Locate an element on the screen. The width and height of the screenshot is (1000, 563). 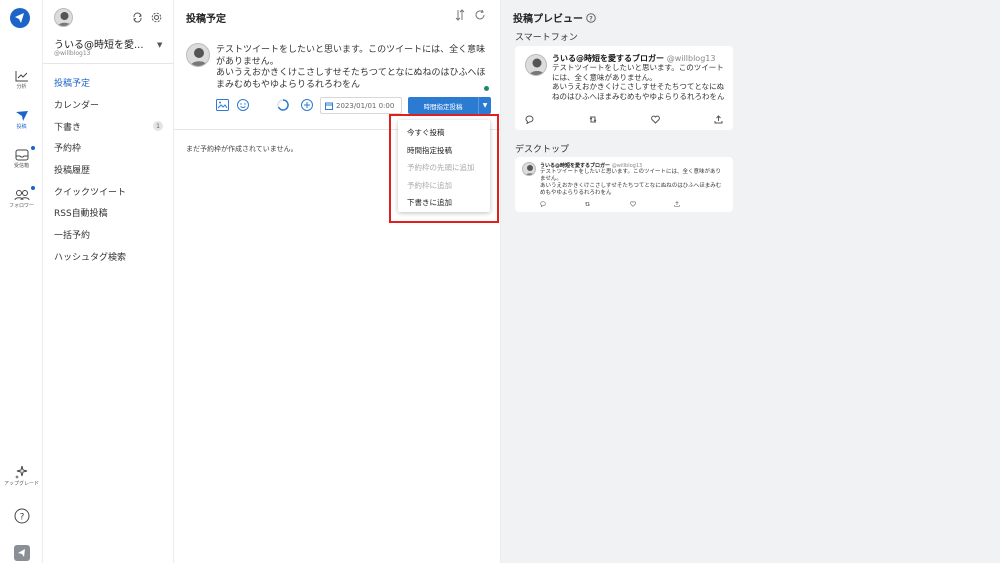
post-options-toggle: ▼ is located at coordinates (484, 105).